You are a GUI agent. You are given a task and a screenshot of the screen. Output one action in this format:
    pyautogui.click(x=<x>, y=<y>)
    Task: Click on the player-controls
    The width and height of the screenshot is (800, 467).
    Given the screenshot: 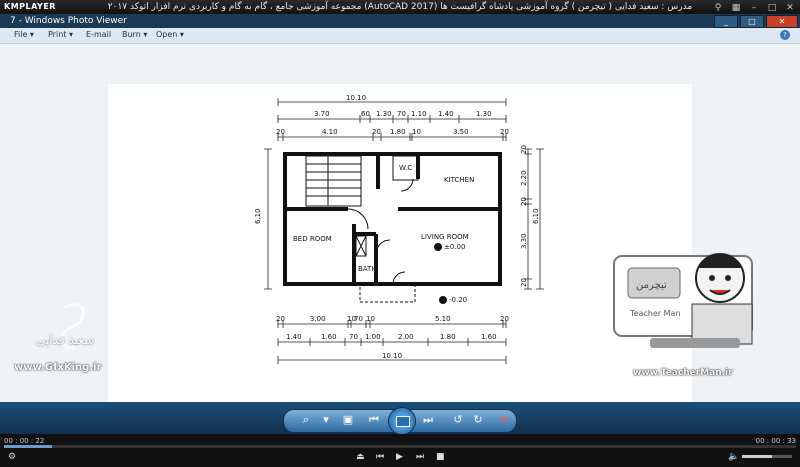 What is the action you would take?
    pyautogui.click(x=400, y=450)
    